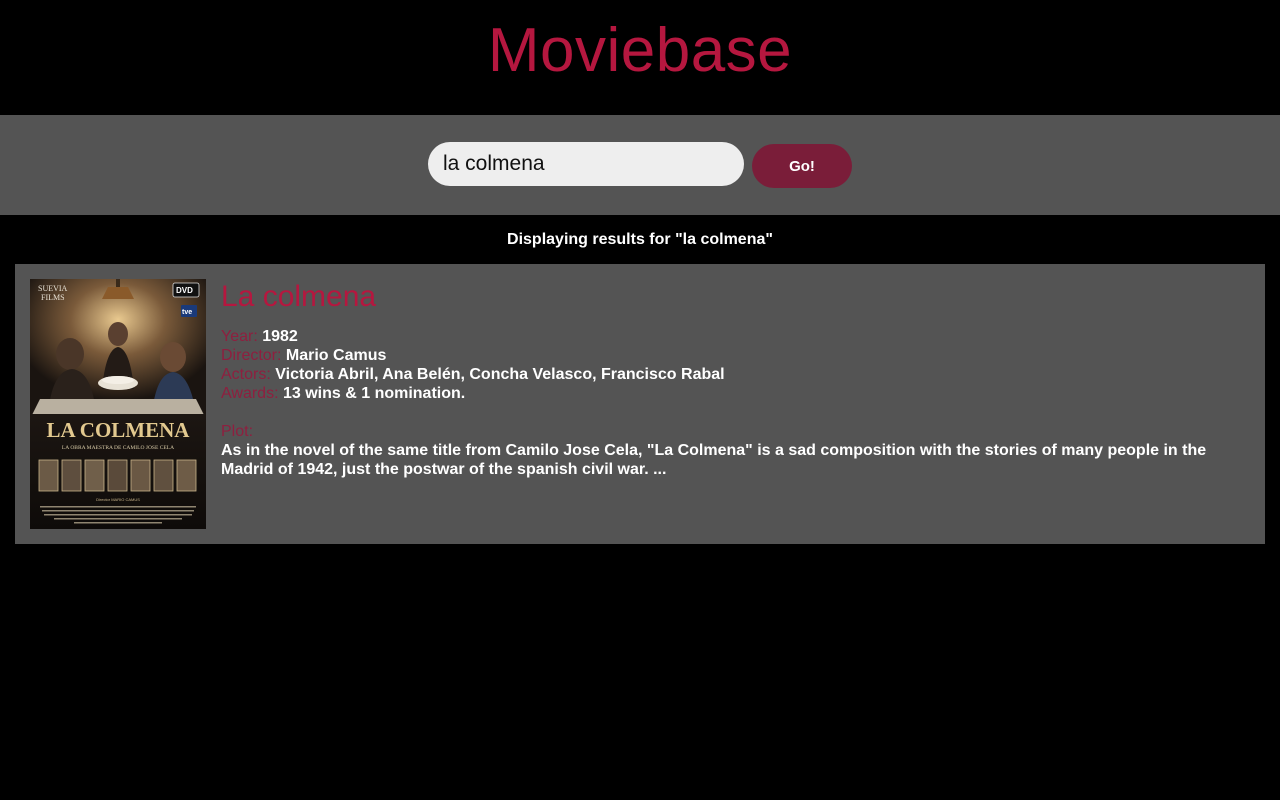  What do you see at coordinates (735, 355) in the screenshot?
I see `movie-director: Director: Mario Camus` at bounding box center [735, 355].